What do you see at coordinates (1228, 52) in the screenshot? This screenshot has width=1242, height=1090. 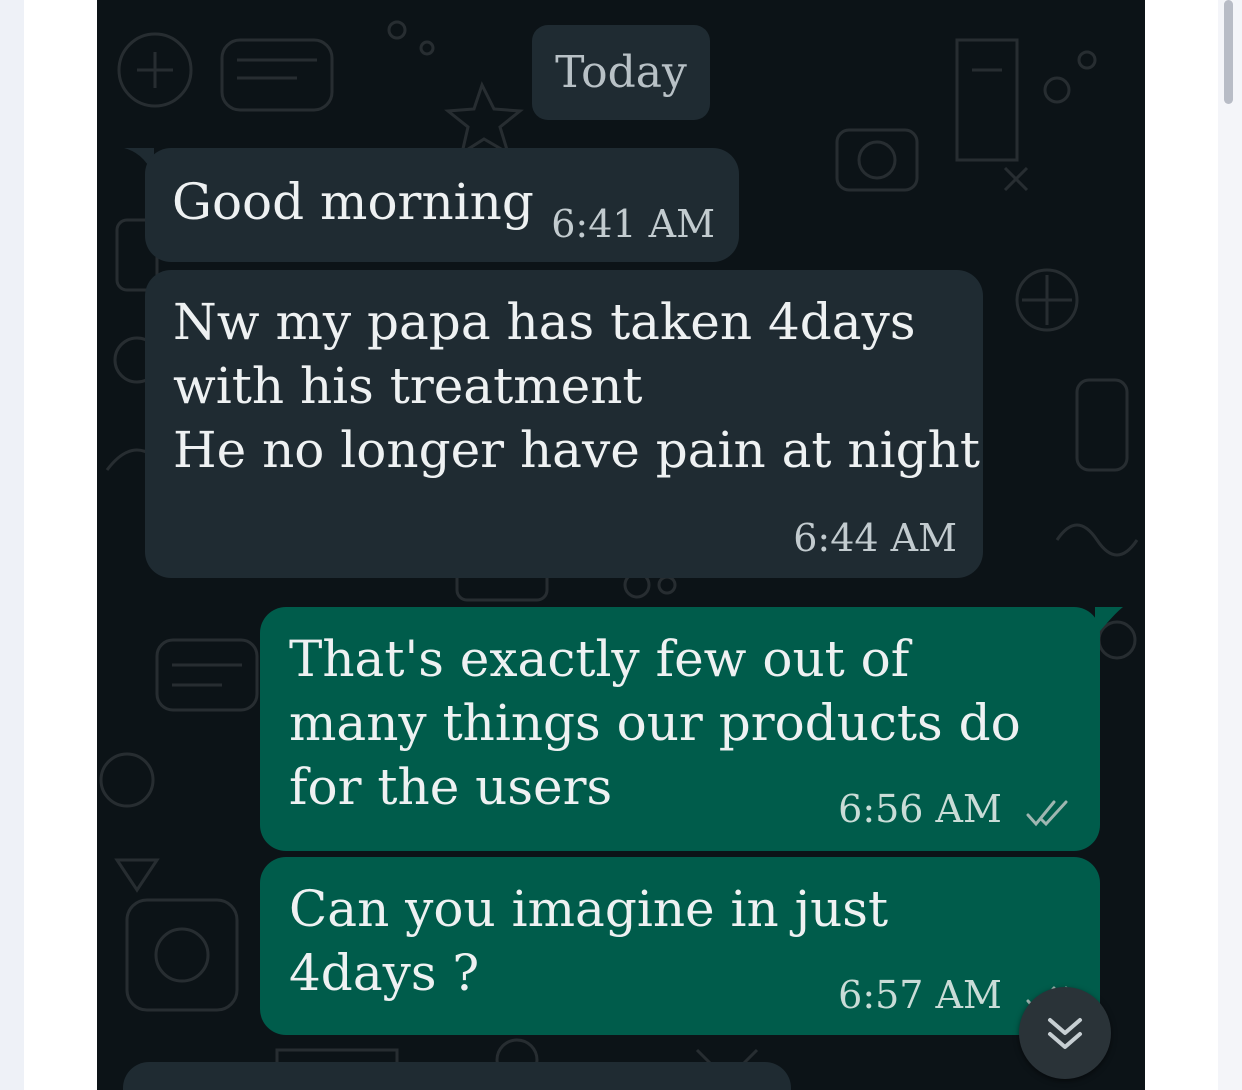 I see `page-scrollbar-thumb` at bounding box center [1228, 52].